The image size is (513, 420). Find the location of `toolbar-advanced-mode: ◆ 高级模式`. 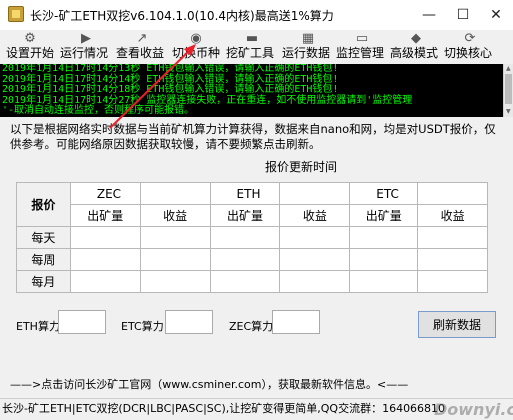

toolbar-advanced-mode: ◆ 高级模式 is located at coordinates (415, 47).